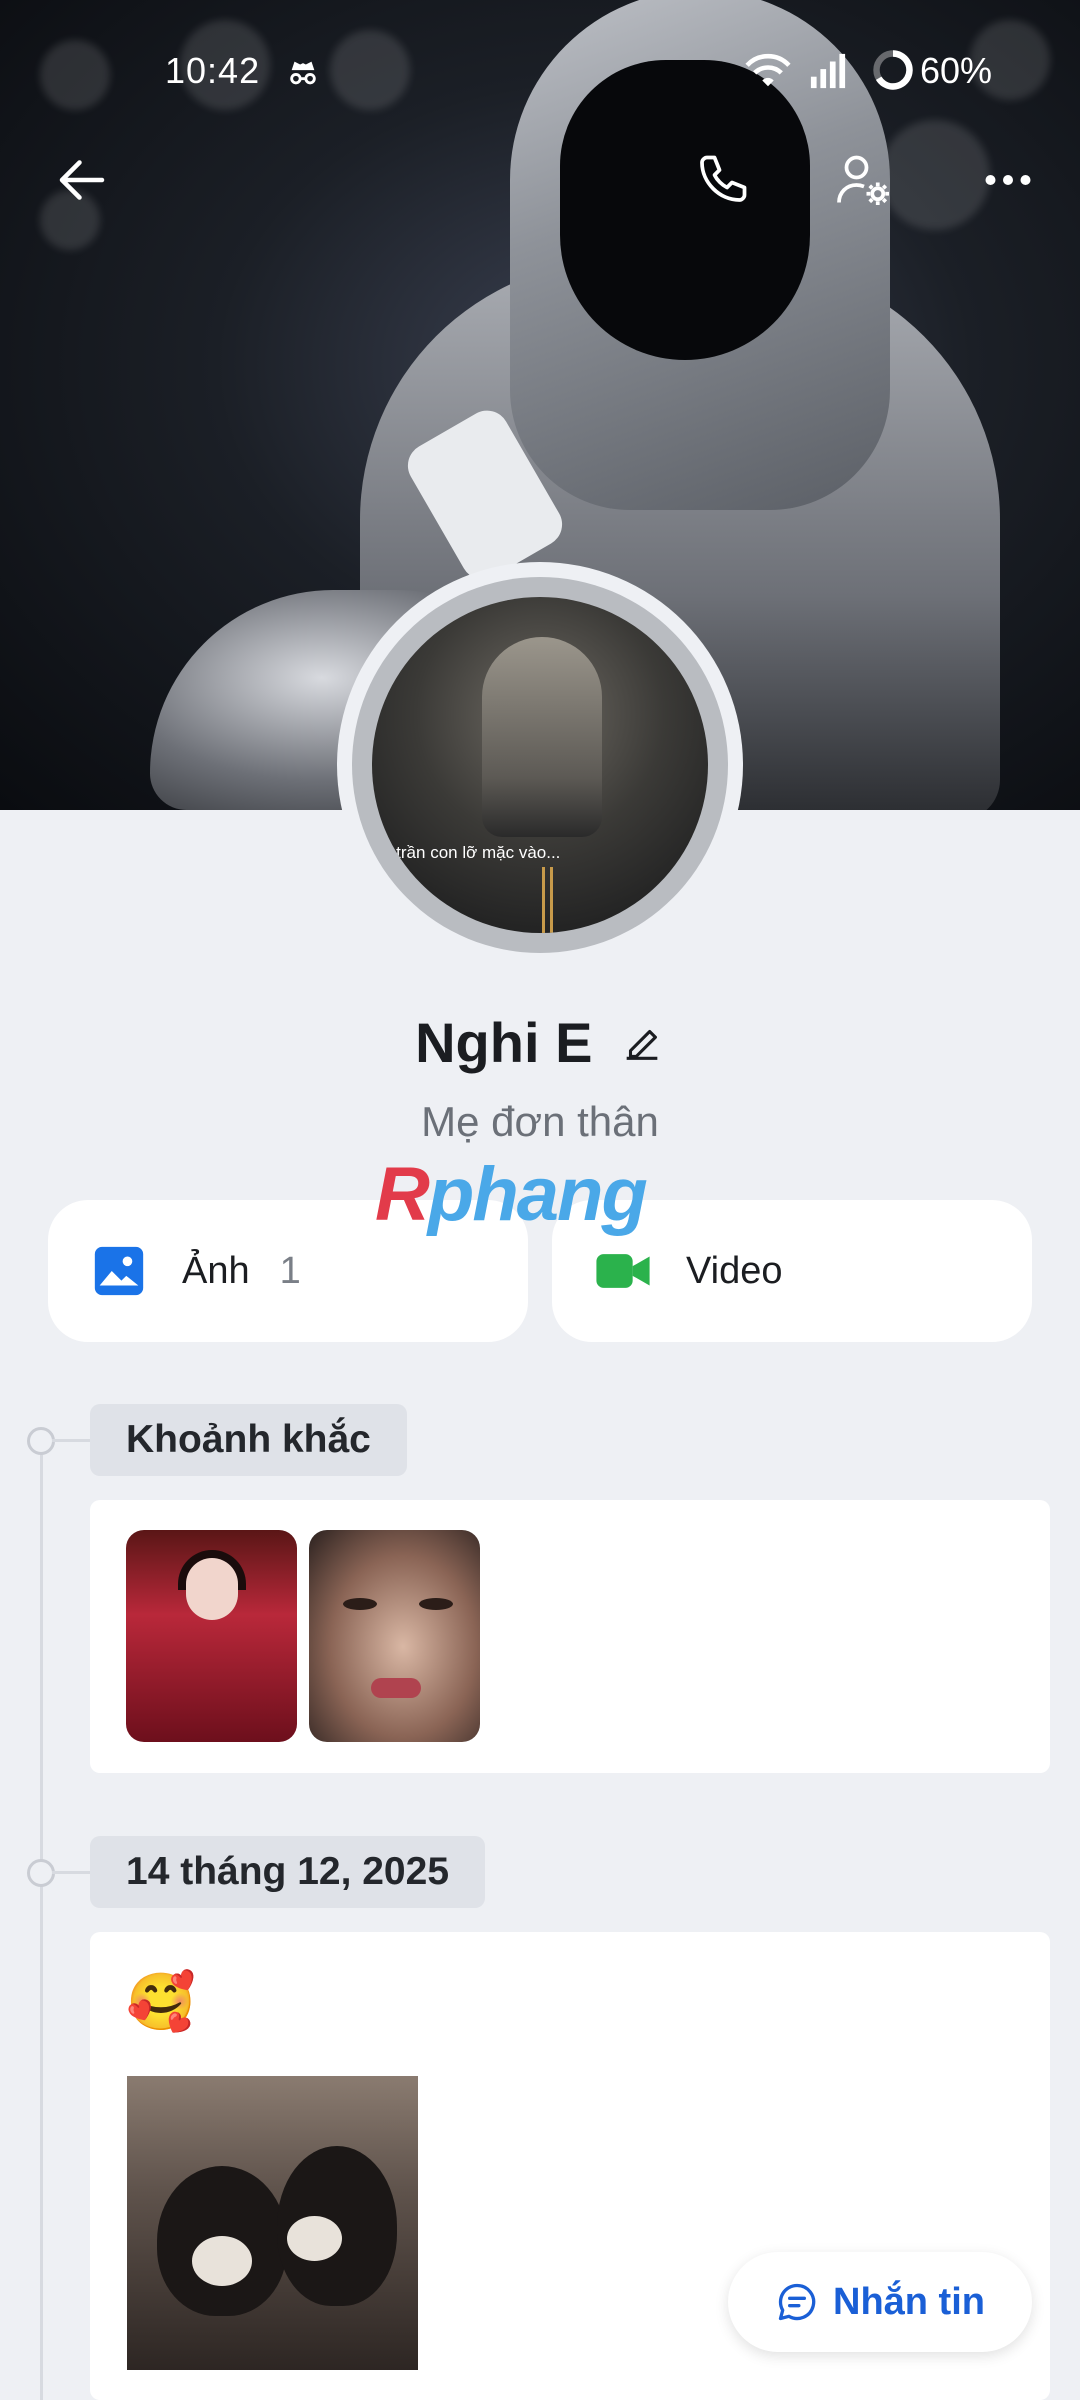 The width and height of the screenshot is (1080, 2400). I want to click on call-button, so click(722, 180).